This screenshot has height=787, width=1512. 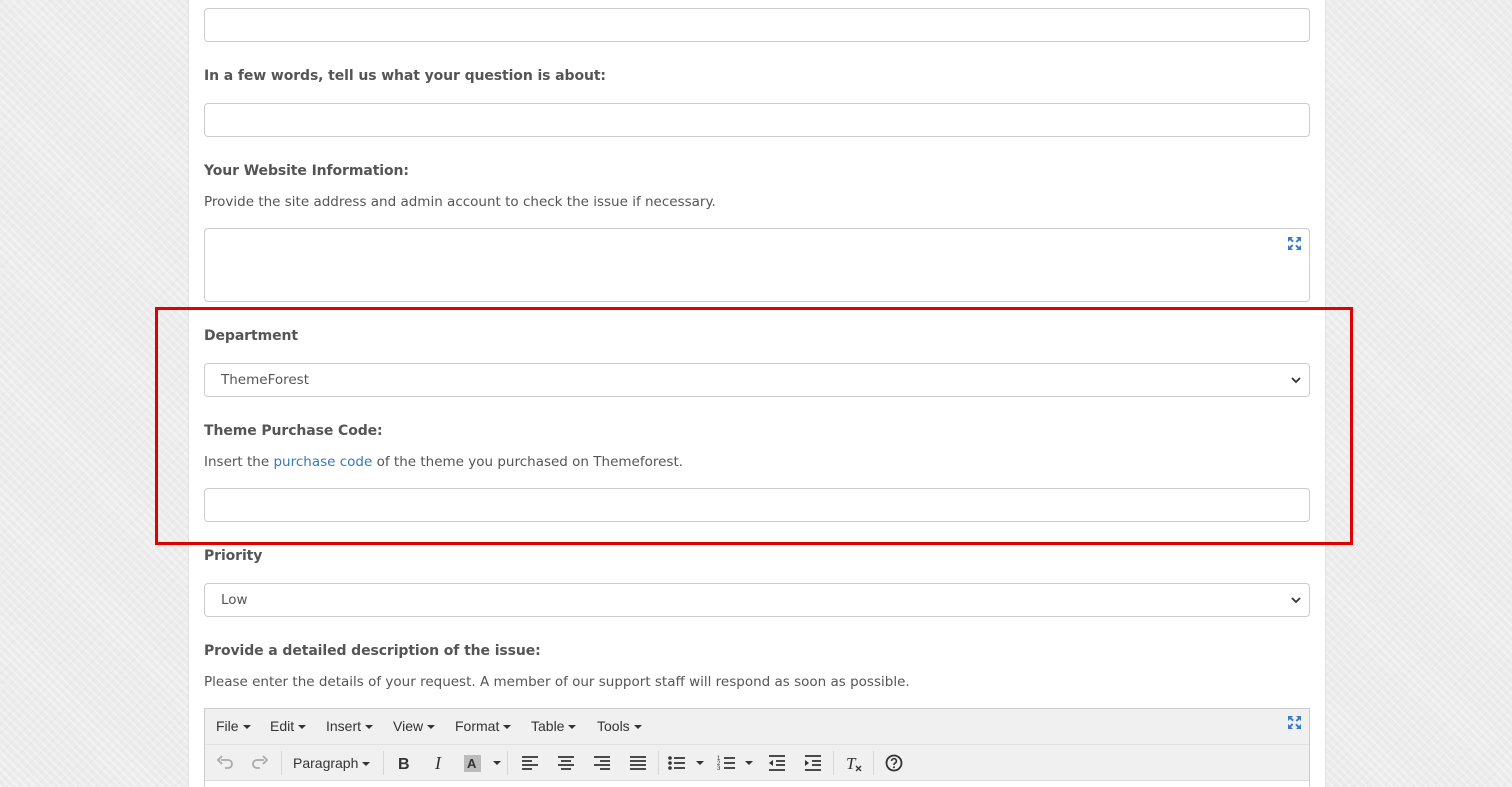 I want to click on website-label: Your Website Information:, so click(x=306, y=171).